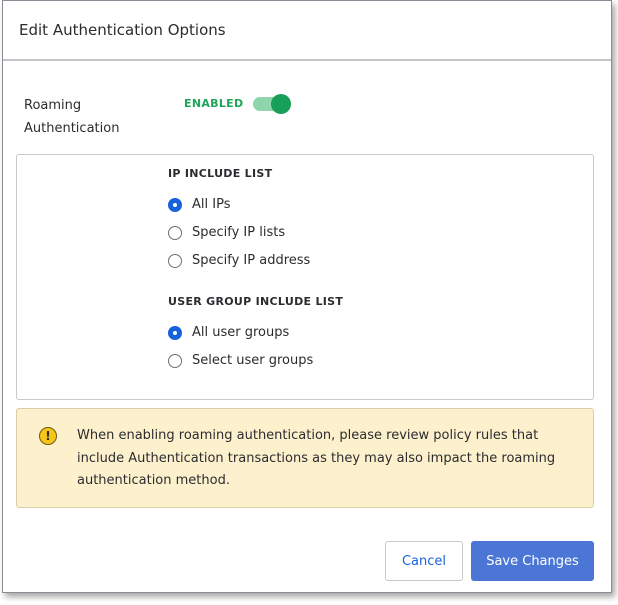 The image size is (618, 605). I want to click on save-changes-button: Save Changes, so click(532, 561).